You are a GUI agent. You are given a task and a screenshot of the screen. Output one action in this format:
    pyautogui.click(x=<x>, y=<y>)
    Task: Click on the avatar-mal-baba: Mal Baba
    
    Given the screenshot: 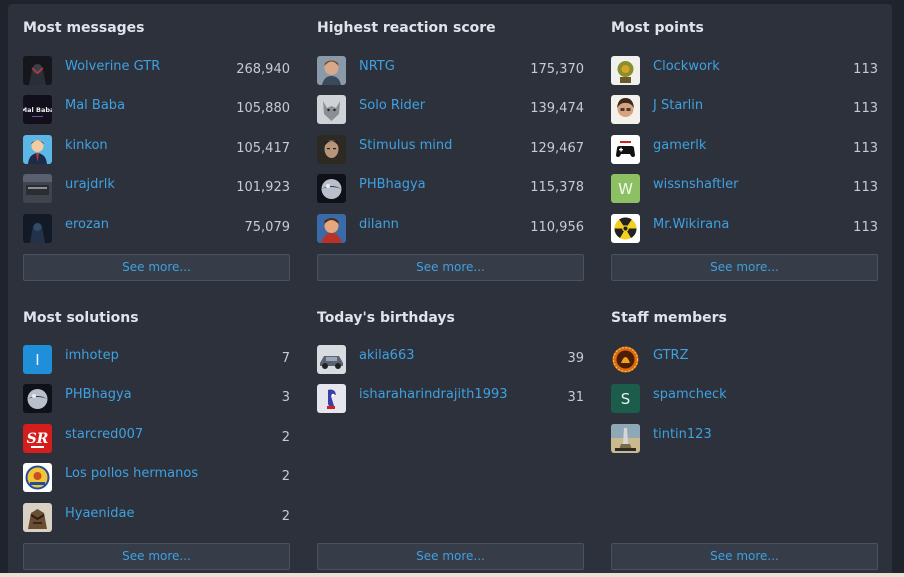 What is the action you would take?
    pyautogui.click(x=37, y=109)
    